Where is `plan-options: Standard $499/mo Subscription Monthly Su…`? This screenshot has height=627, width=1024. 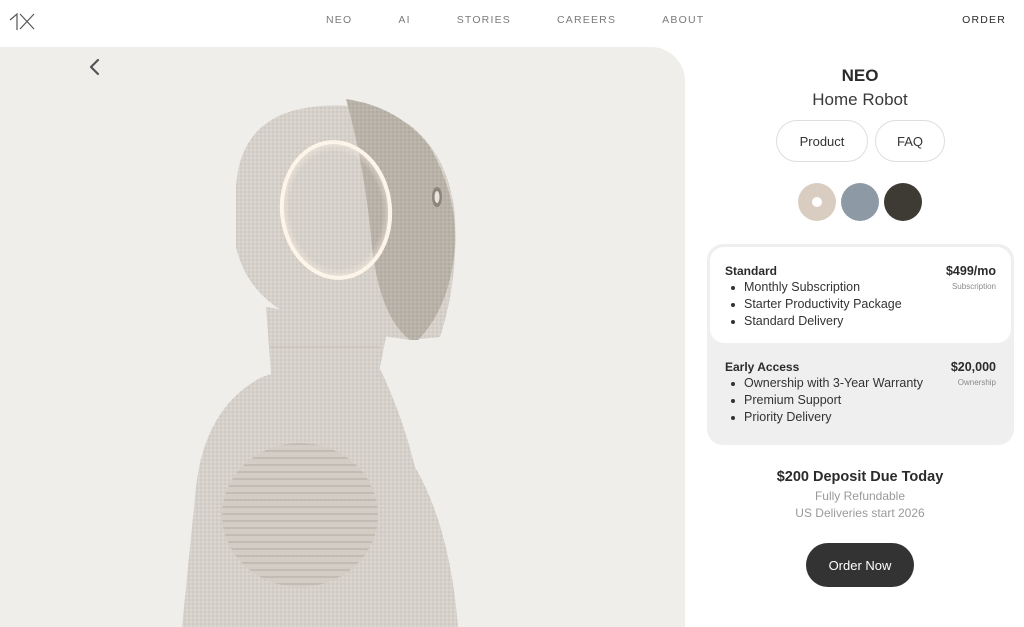 plan-options: Standard $499/mo Subscription Monthly Su… is located at coordinates (860, 344).